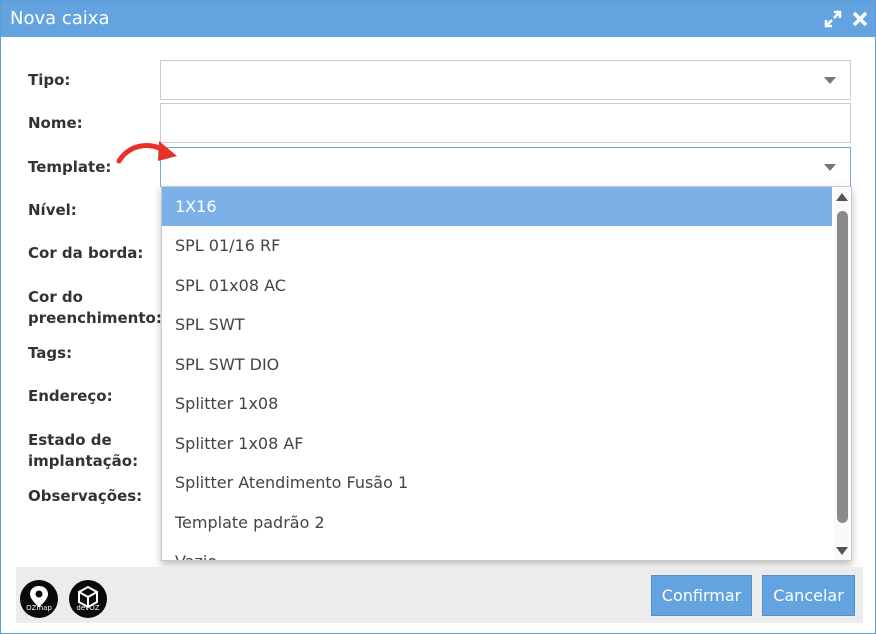  What do you see at coordinates (833, 19) in the screenshot?
I see `expand-icon` at bounding box center [833, 19].